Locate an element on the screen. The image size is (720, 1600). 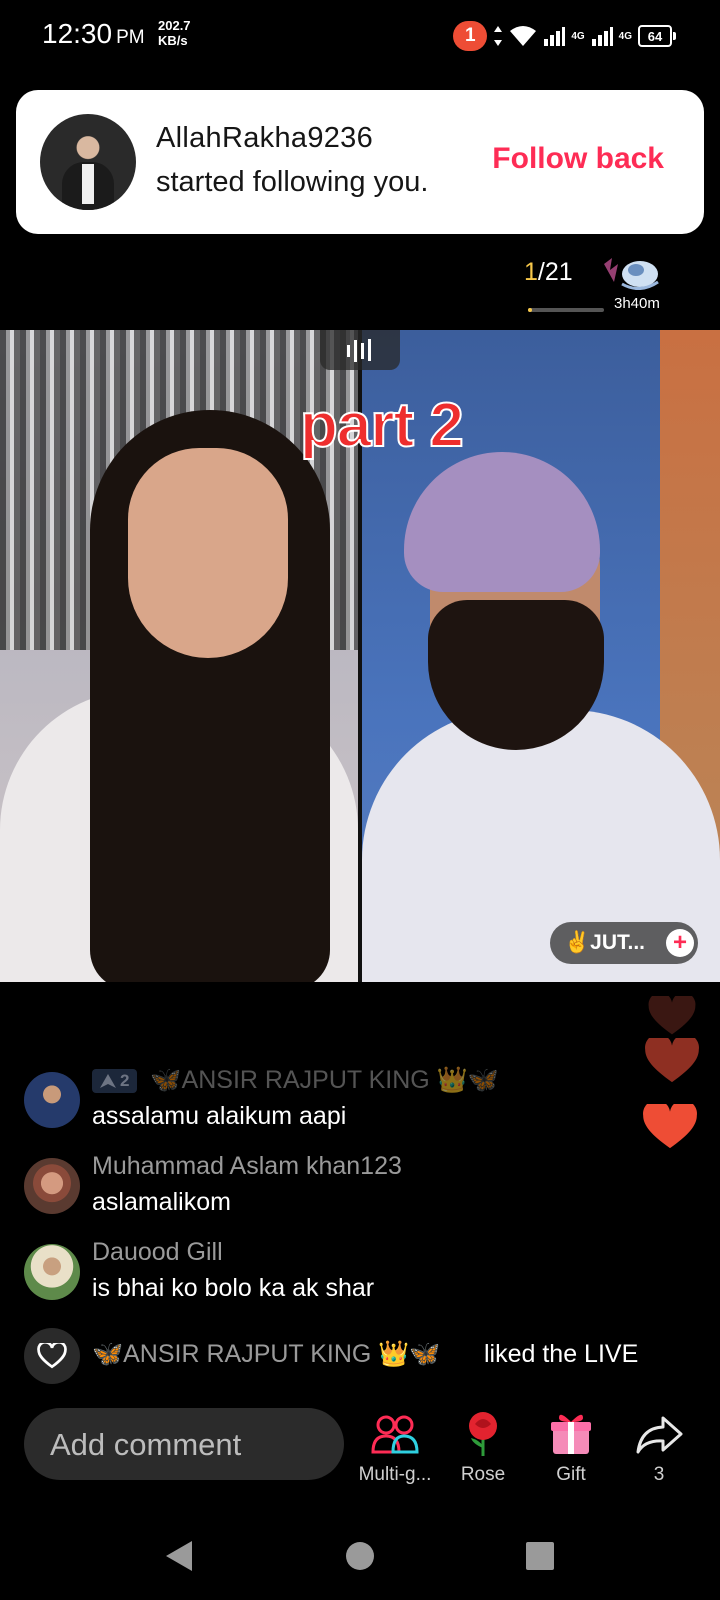
status-time: 12:30 PM is located at coordinates (93, 34).